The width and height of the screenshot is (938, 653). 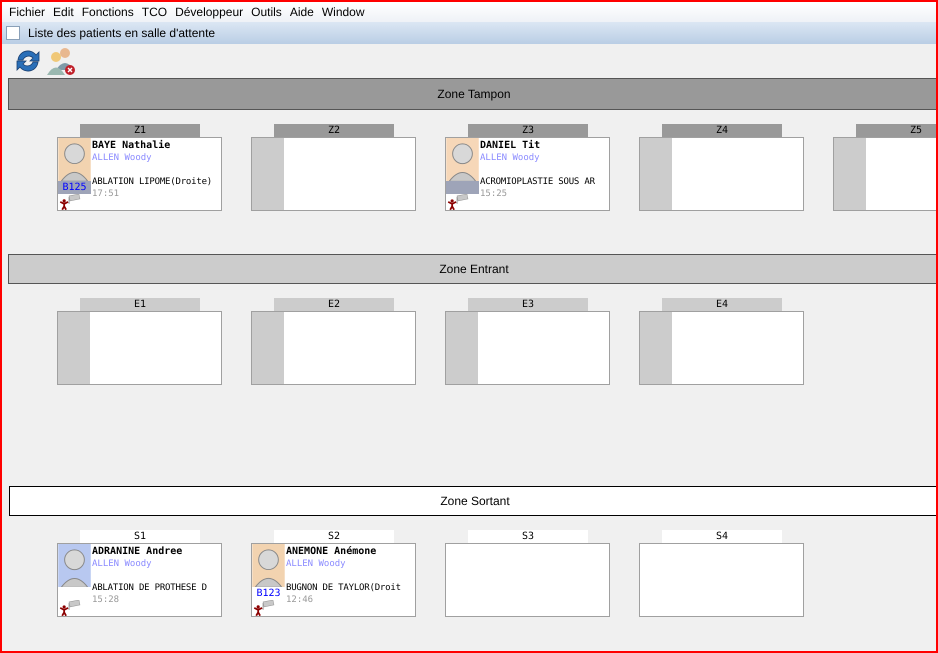 What do you see at coordinates (211, 12) in the screenshot?
I see `menu-item: Développeur` at bounding box center [211, 12].